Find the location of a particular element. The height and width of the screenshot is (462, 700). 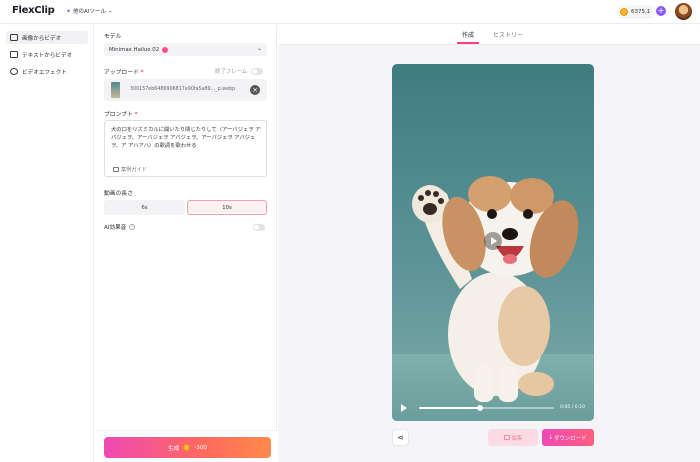

tab-create: 作成 is located at coordinates (468, 34).